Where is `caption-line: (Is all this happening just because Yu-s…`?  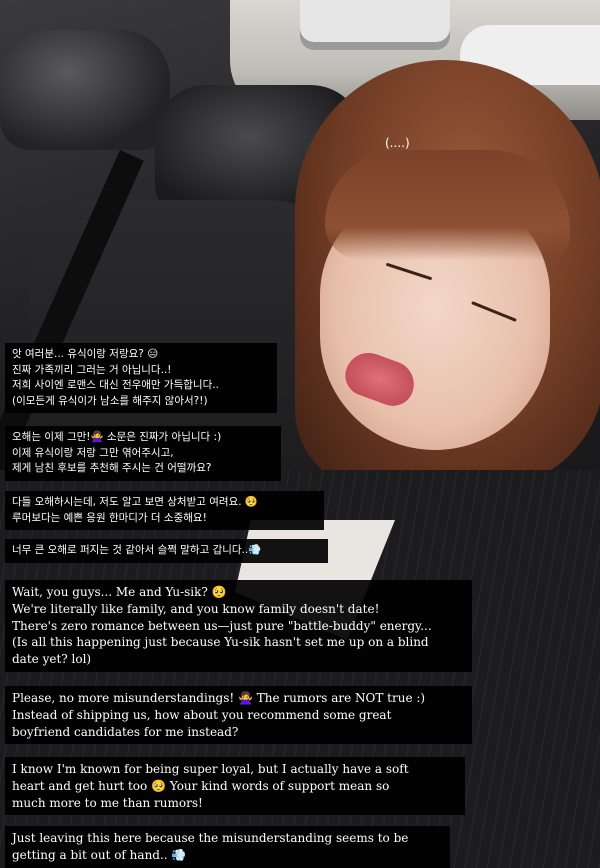
caption-line: (Is all this happening just because Yu-s… is located at coordinates (220, 642).